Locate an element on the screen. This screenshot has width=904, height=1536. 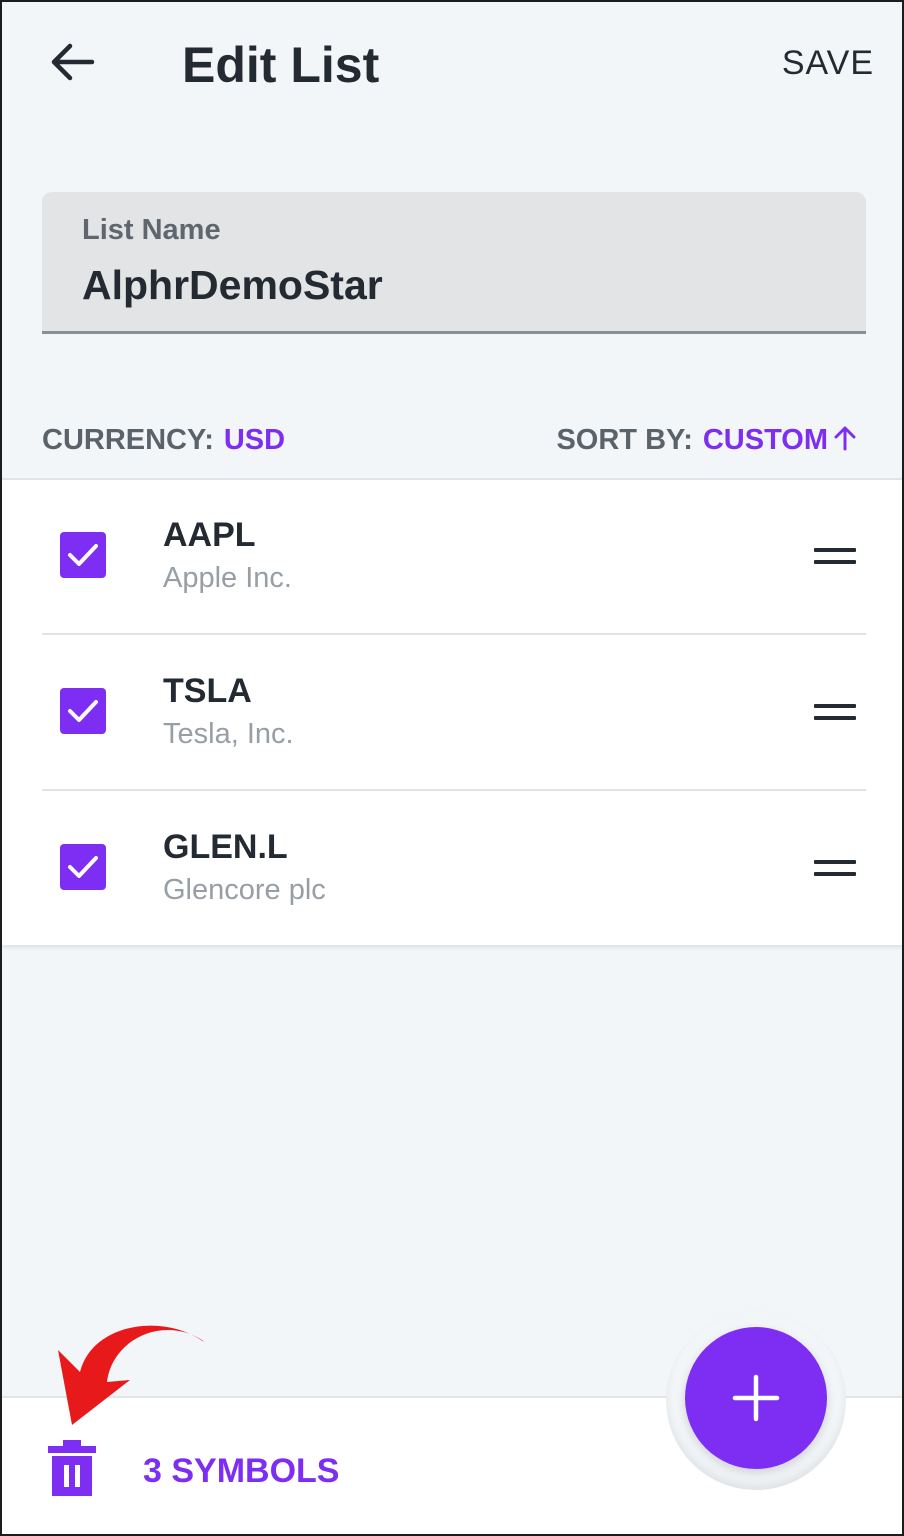
delete-button is located at coordinates (72, 1468).